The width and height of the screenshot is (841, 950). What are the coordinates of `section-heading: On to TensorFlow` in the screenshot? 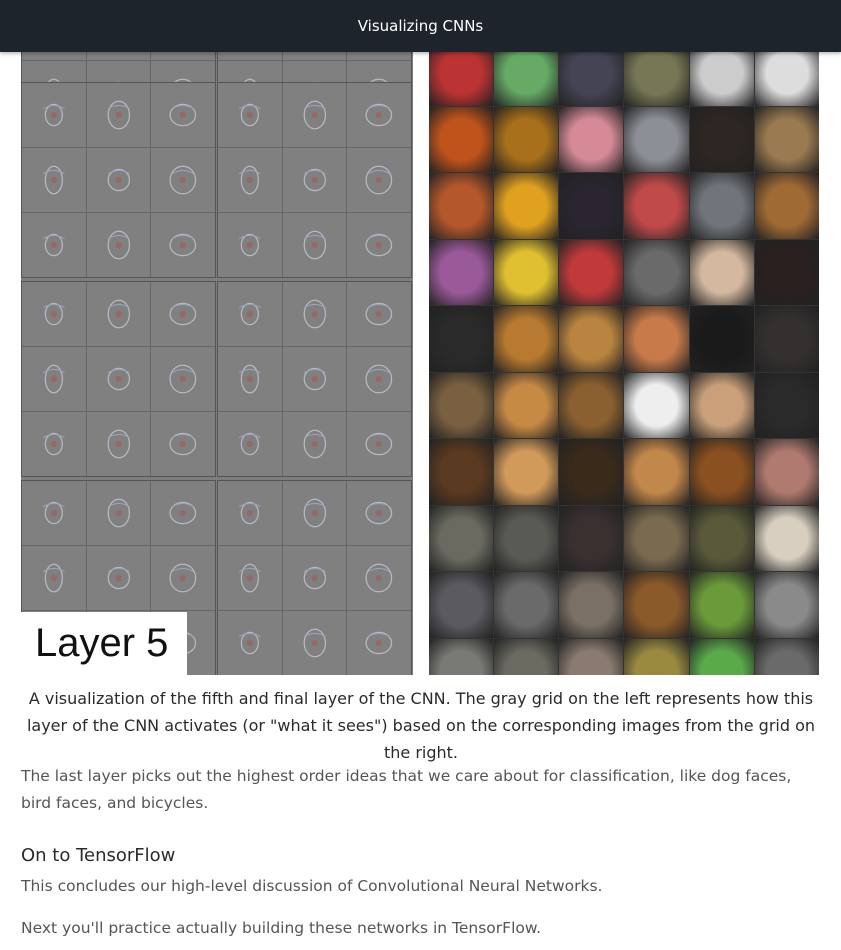 It's located at (98, 855).